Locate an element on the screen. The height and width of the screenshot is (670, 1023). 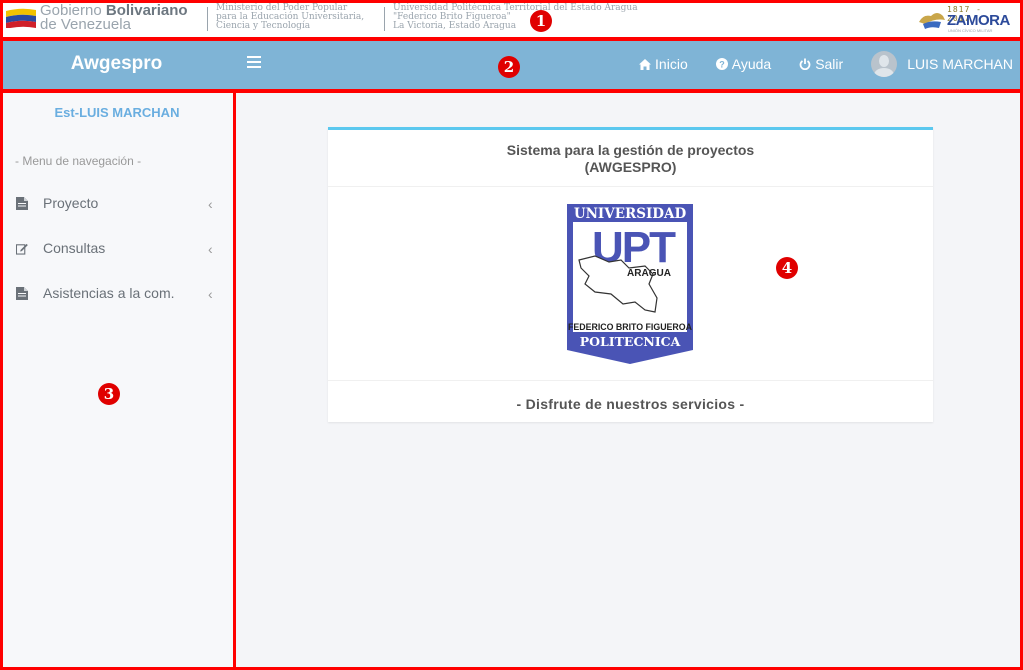
home-icon is located at coordinates (645, 64).